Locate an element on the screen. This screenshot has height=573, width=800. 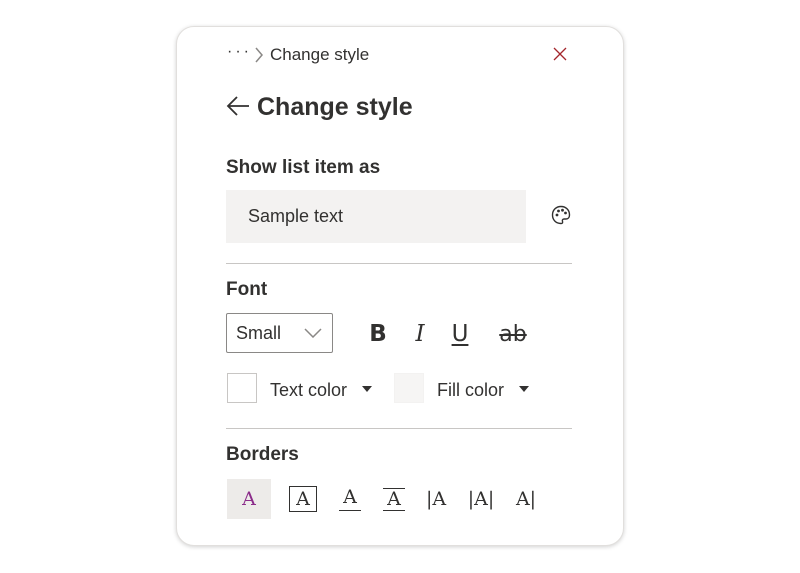
breadcrumb: ··· Change style is located at coordinates (298, 55).